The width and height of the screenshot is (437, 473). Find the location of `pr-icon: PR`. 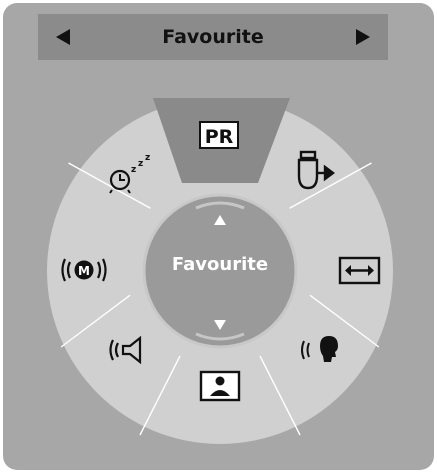

pr-icon: PR is located at coordinates (219, 135).